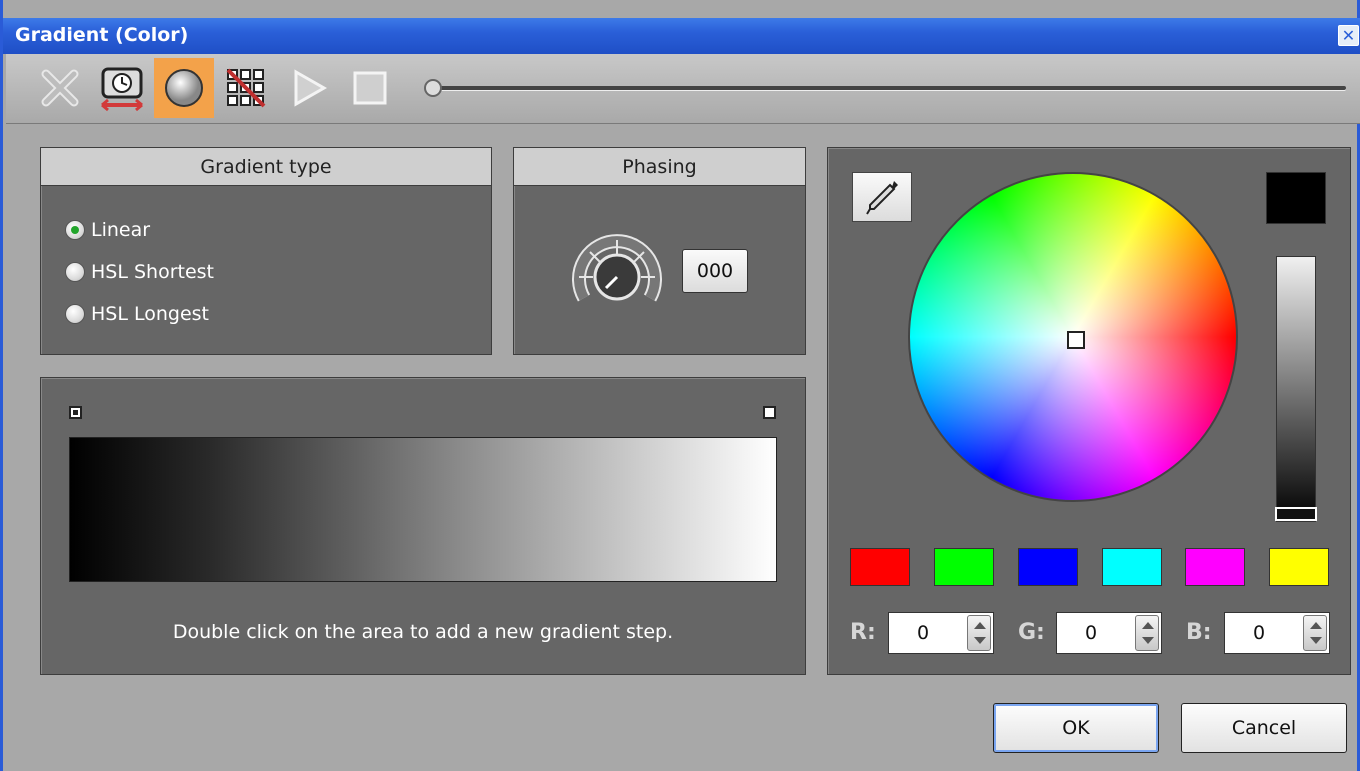 Image resolution: width=1360 pixels, height=771 pixels. Describe the element at coordinates (1132, 567) in the screenshot. I see `swatch-cyan` at that location.